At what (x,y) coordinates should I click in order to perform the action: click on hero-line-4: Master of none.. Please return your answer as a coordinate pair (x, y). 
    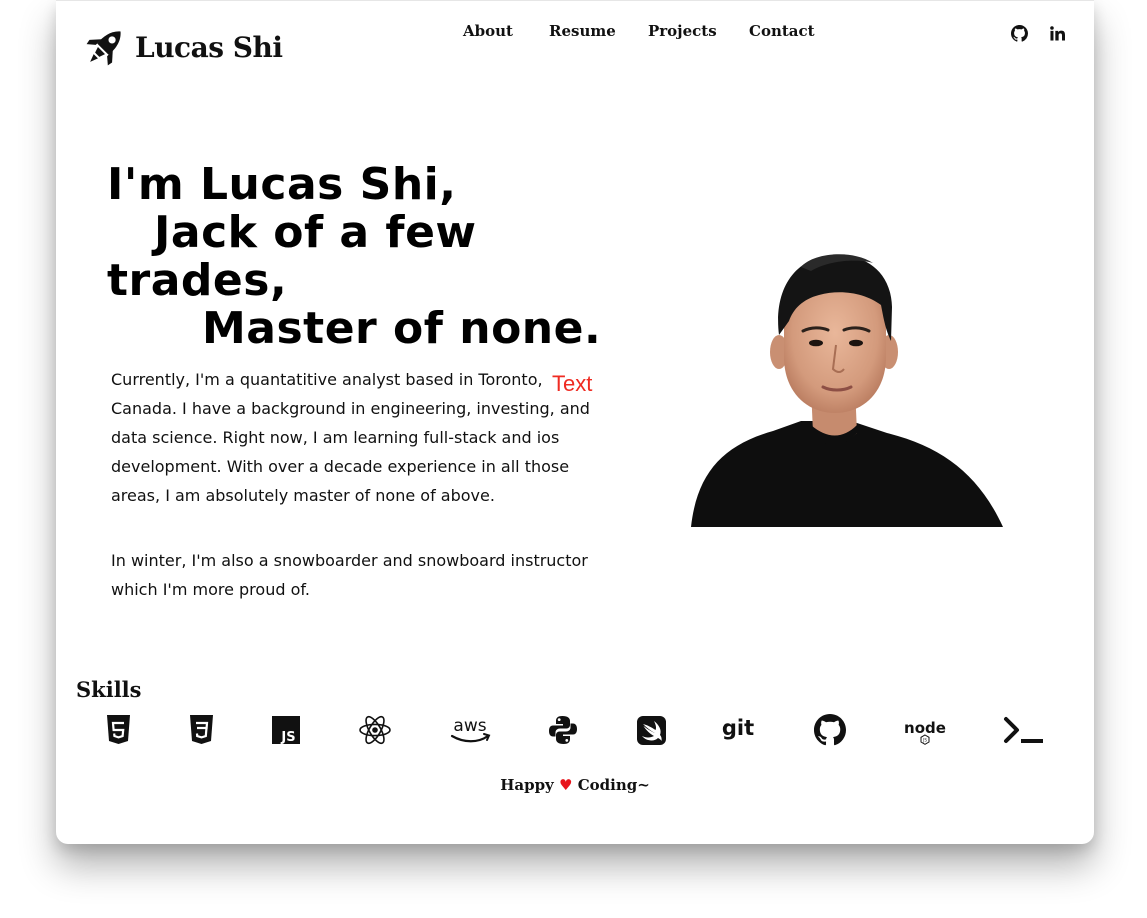
    Looking at the image, I should click on (402, 328).